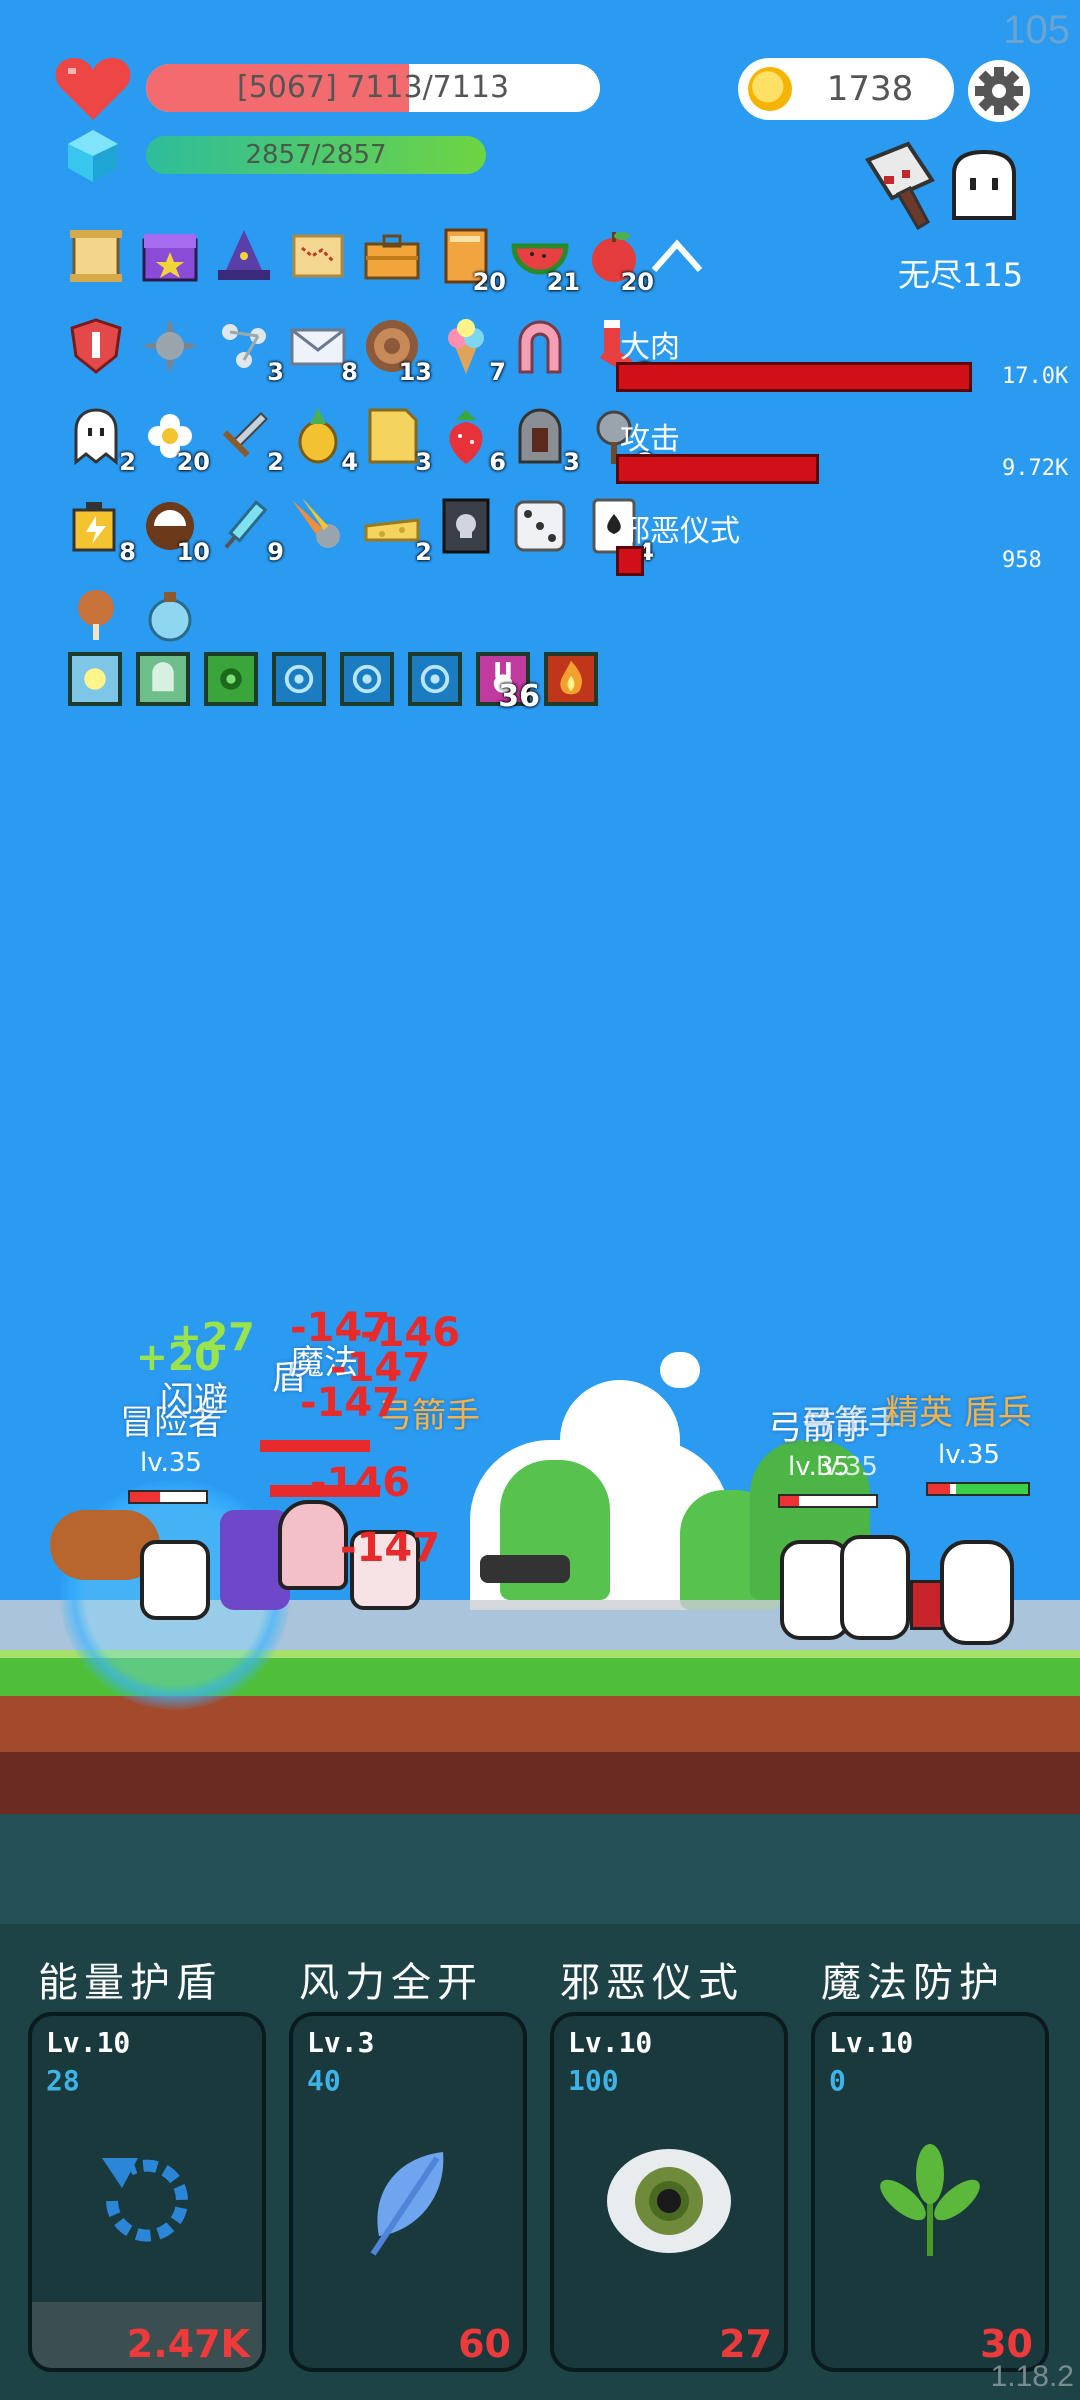  I want to click on flower-icon: 20, so click(175, 441).